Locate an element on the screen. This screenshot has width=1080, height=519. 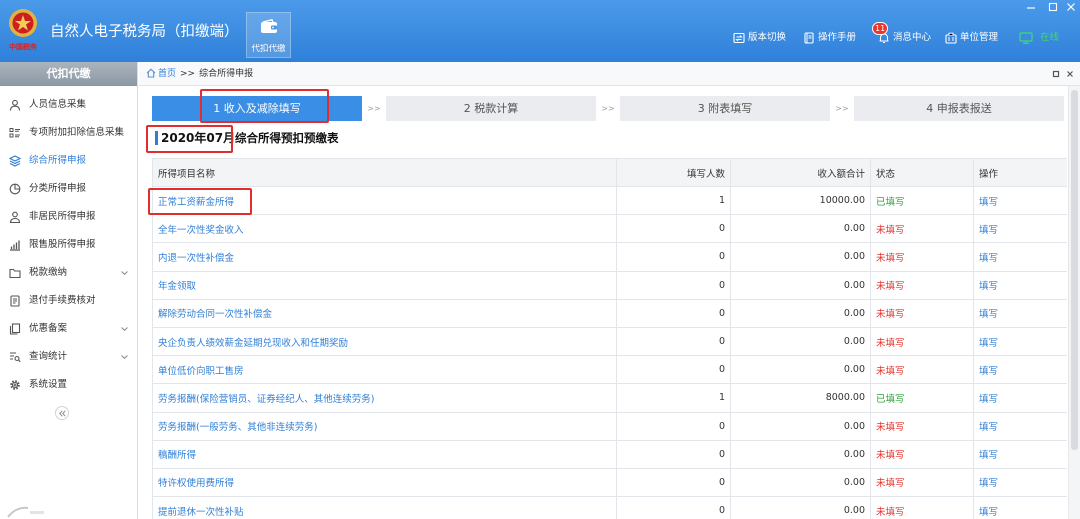
step-tab-tax-calculation: 2 税款计算 is located at coordinates (491, 108).